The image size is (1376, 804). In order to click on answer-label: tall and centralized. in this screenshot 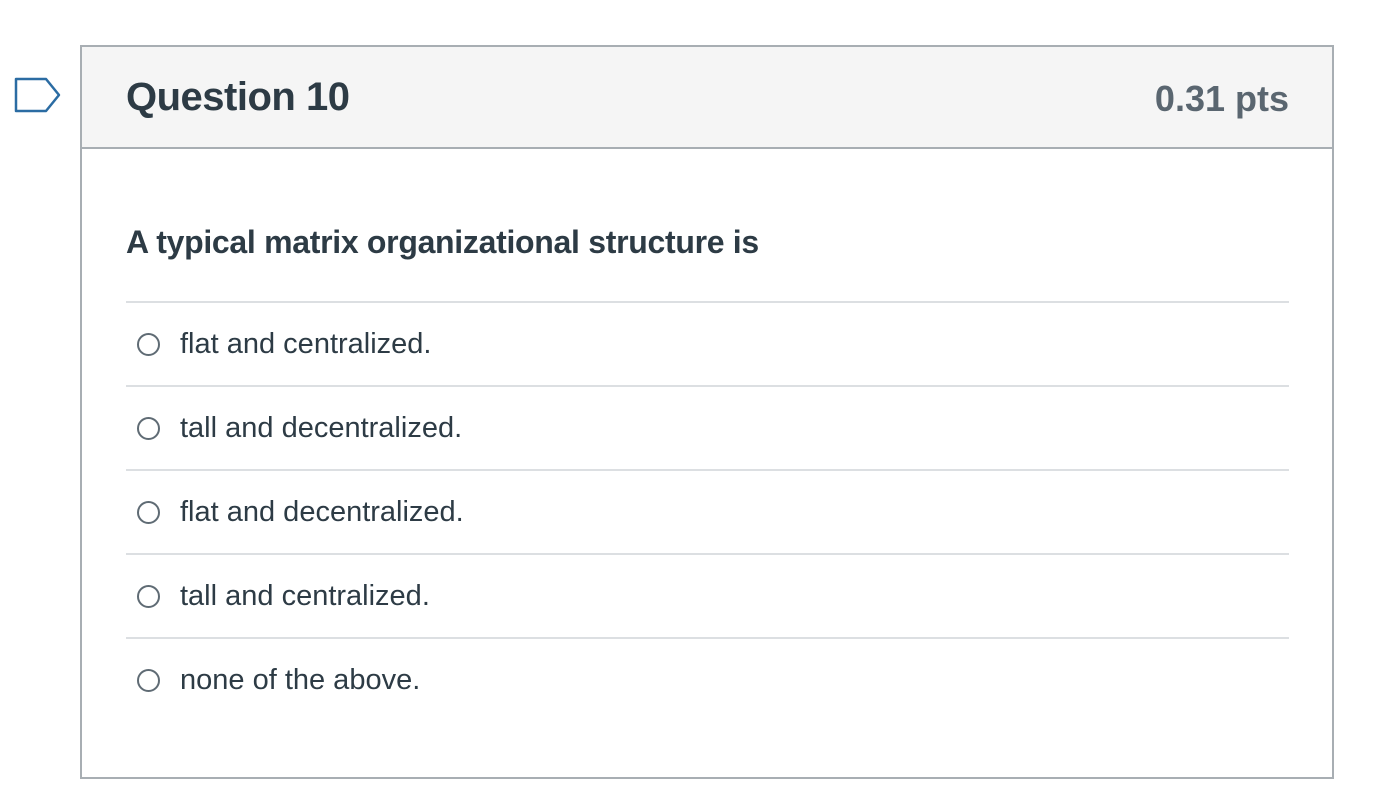, I will do `click(305, 595)`.